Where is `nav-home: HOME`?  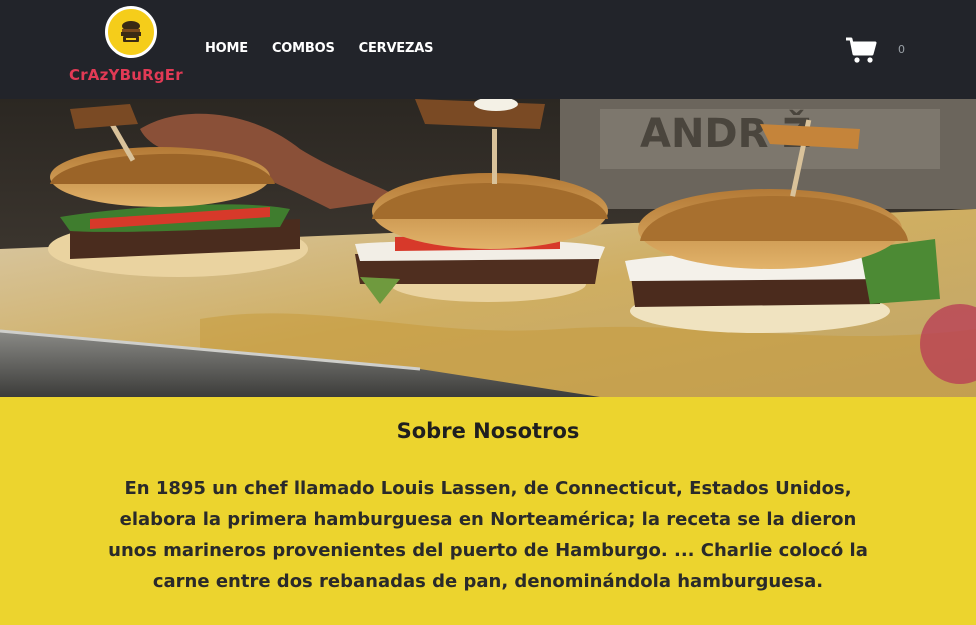 nav-home: HOME is located at coordinates (226, 48).